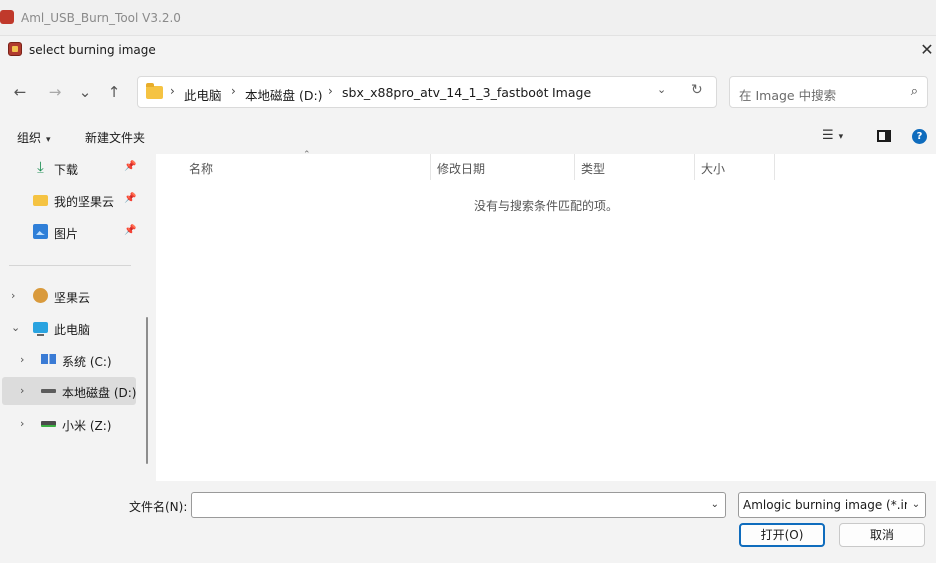 The image size is (936, 563). I want to click on recent-locations-button: ⌄, so click(85, 92).